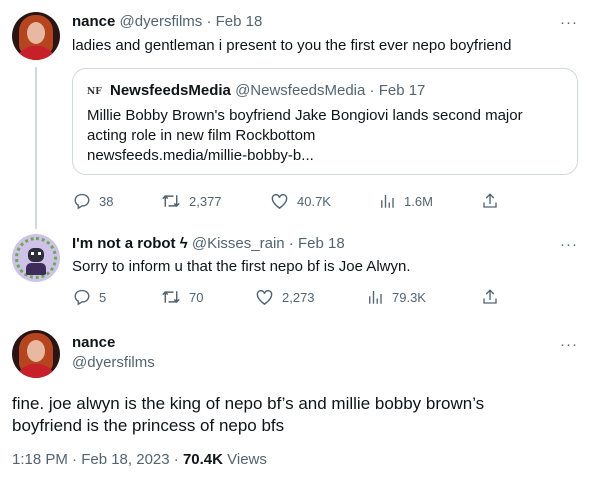 This screenshot has width=590, height=479. I want to click on quote-author-name: NewsfeedsMedia, so click(170, 90).